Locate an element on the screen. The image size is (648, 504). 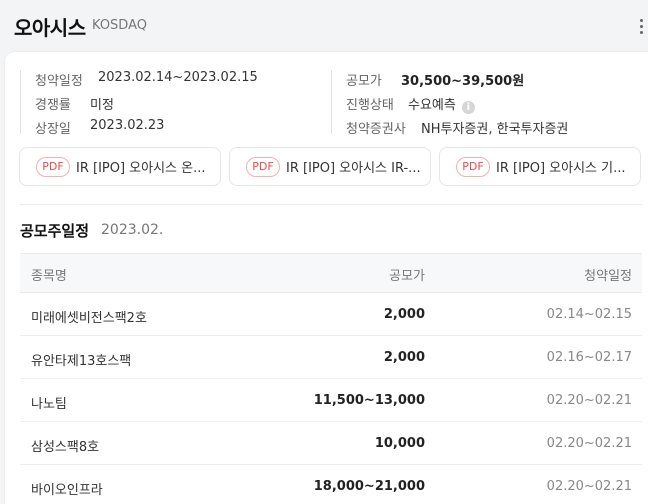
column-name: 종목명 is located at coordinates (49, 276).